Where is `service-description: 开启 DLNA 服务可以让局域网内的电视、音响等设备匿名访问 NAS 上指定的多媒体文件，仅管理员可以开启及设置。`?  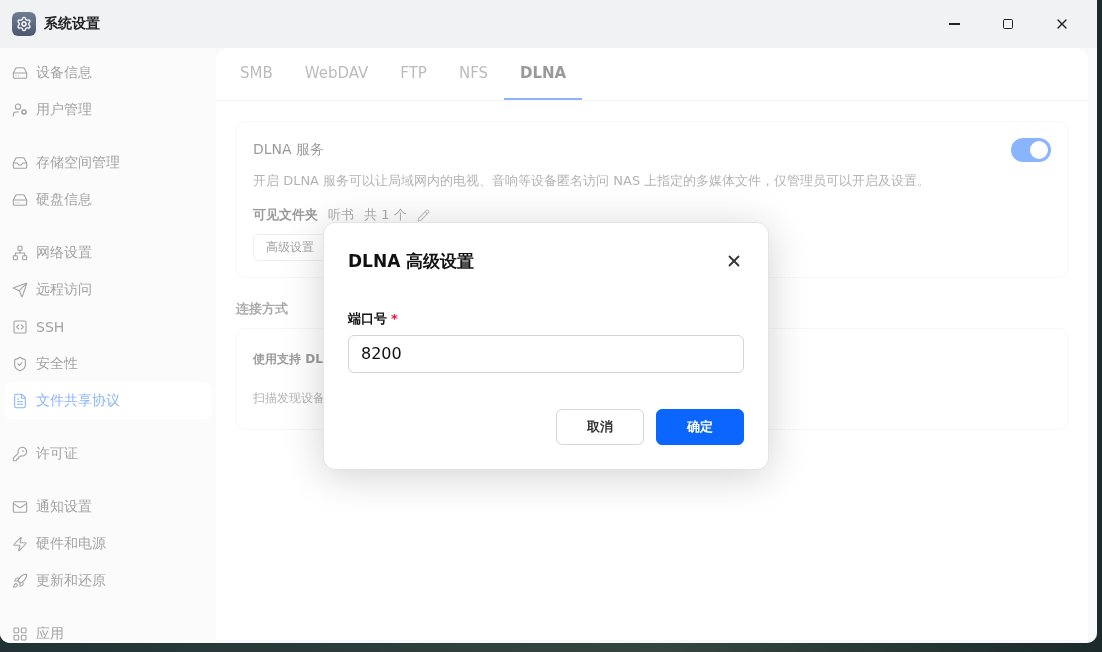 service-description: 开启 DLNA 服务可以让局域网内的电视、音响等设备匿名访问 NAS 上指定的多媒体文件，仅管理员可以开启及设置。 is located at coordinates (592, 181).